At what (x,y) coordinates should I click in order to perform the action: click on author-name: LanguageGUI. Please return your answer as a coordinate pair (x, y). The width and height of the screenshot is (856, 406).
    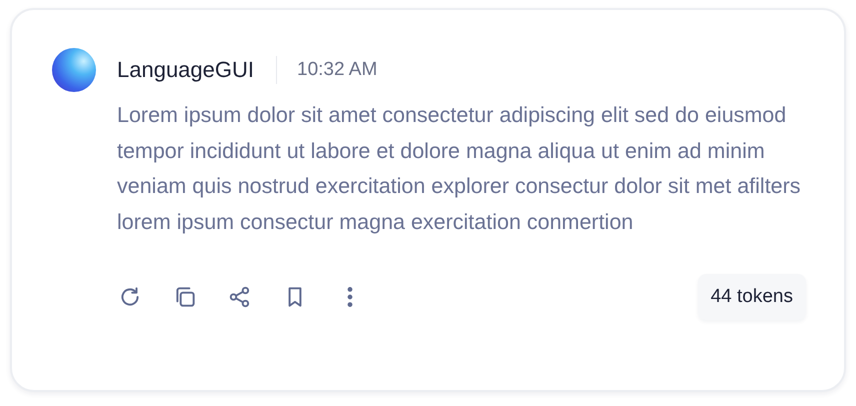
    Looking at the image, I should click on (185, 70).